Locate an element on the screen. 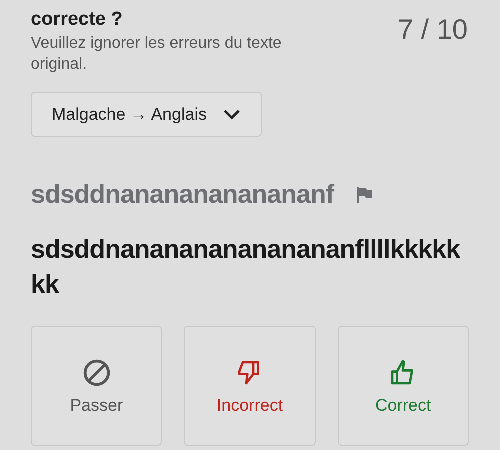  instruction-text: Veuillez ignorer les erreurs du texte original. is located at coordinates (157, 54).